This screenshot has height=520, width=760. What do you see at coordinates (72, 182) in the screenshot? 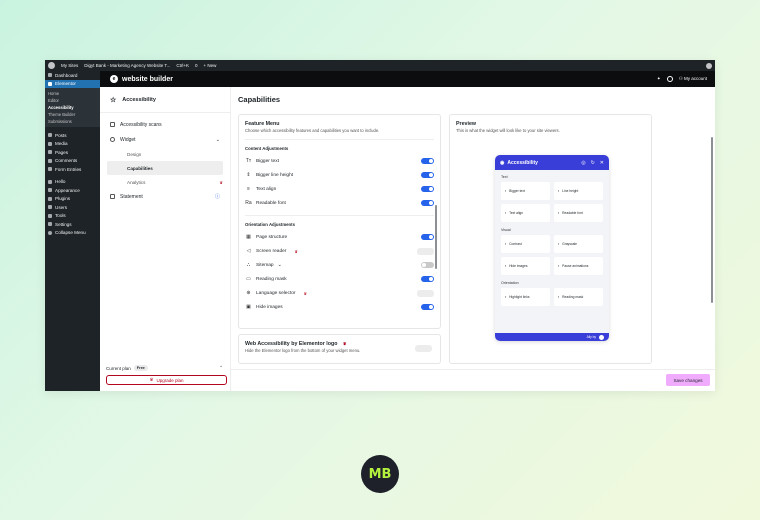
I see `menu-hello: Hello` at bounding box center [72, 182].